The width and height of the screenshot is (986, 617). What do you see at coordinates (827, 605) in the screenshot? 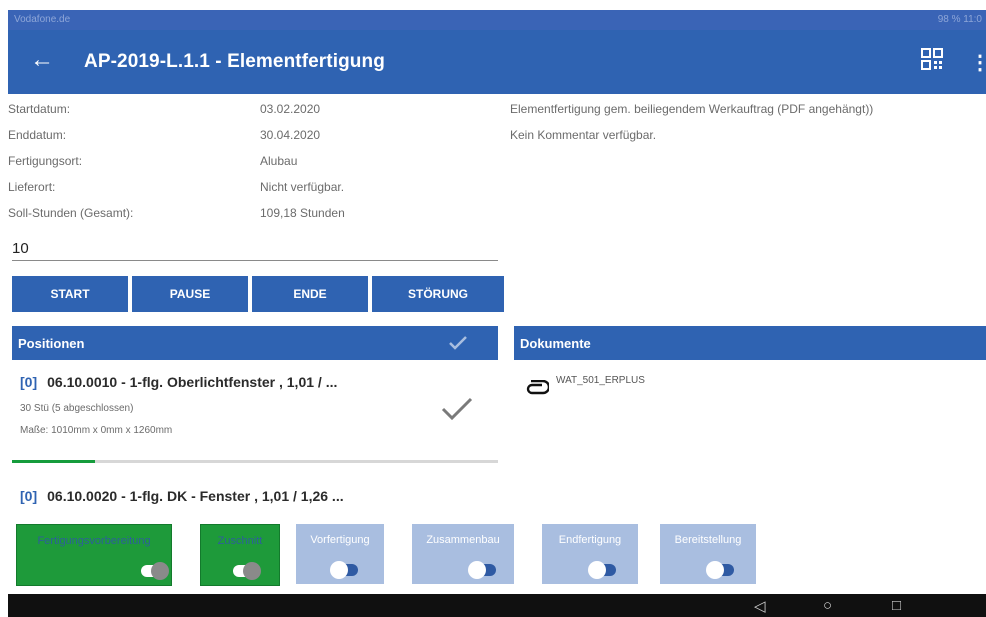
I see `home-nav-icon: ○` at bounding box center [827, 605].